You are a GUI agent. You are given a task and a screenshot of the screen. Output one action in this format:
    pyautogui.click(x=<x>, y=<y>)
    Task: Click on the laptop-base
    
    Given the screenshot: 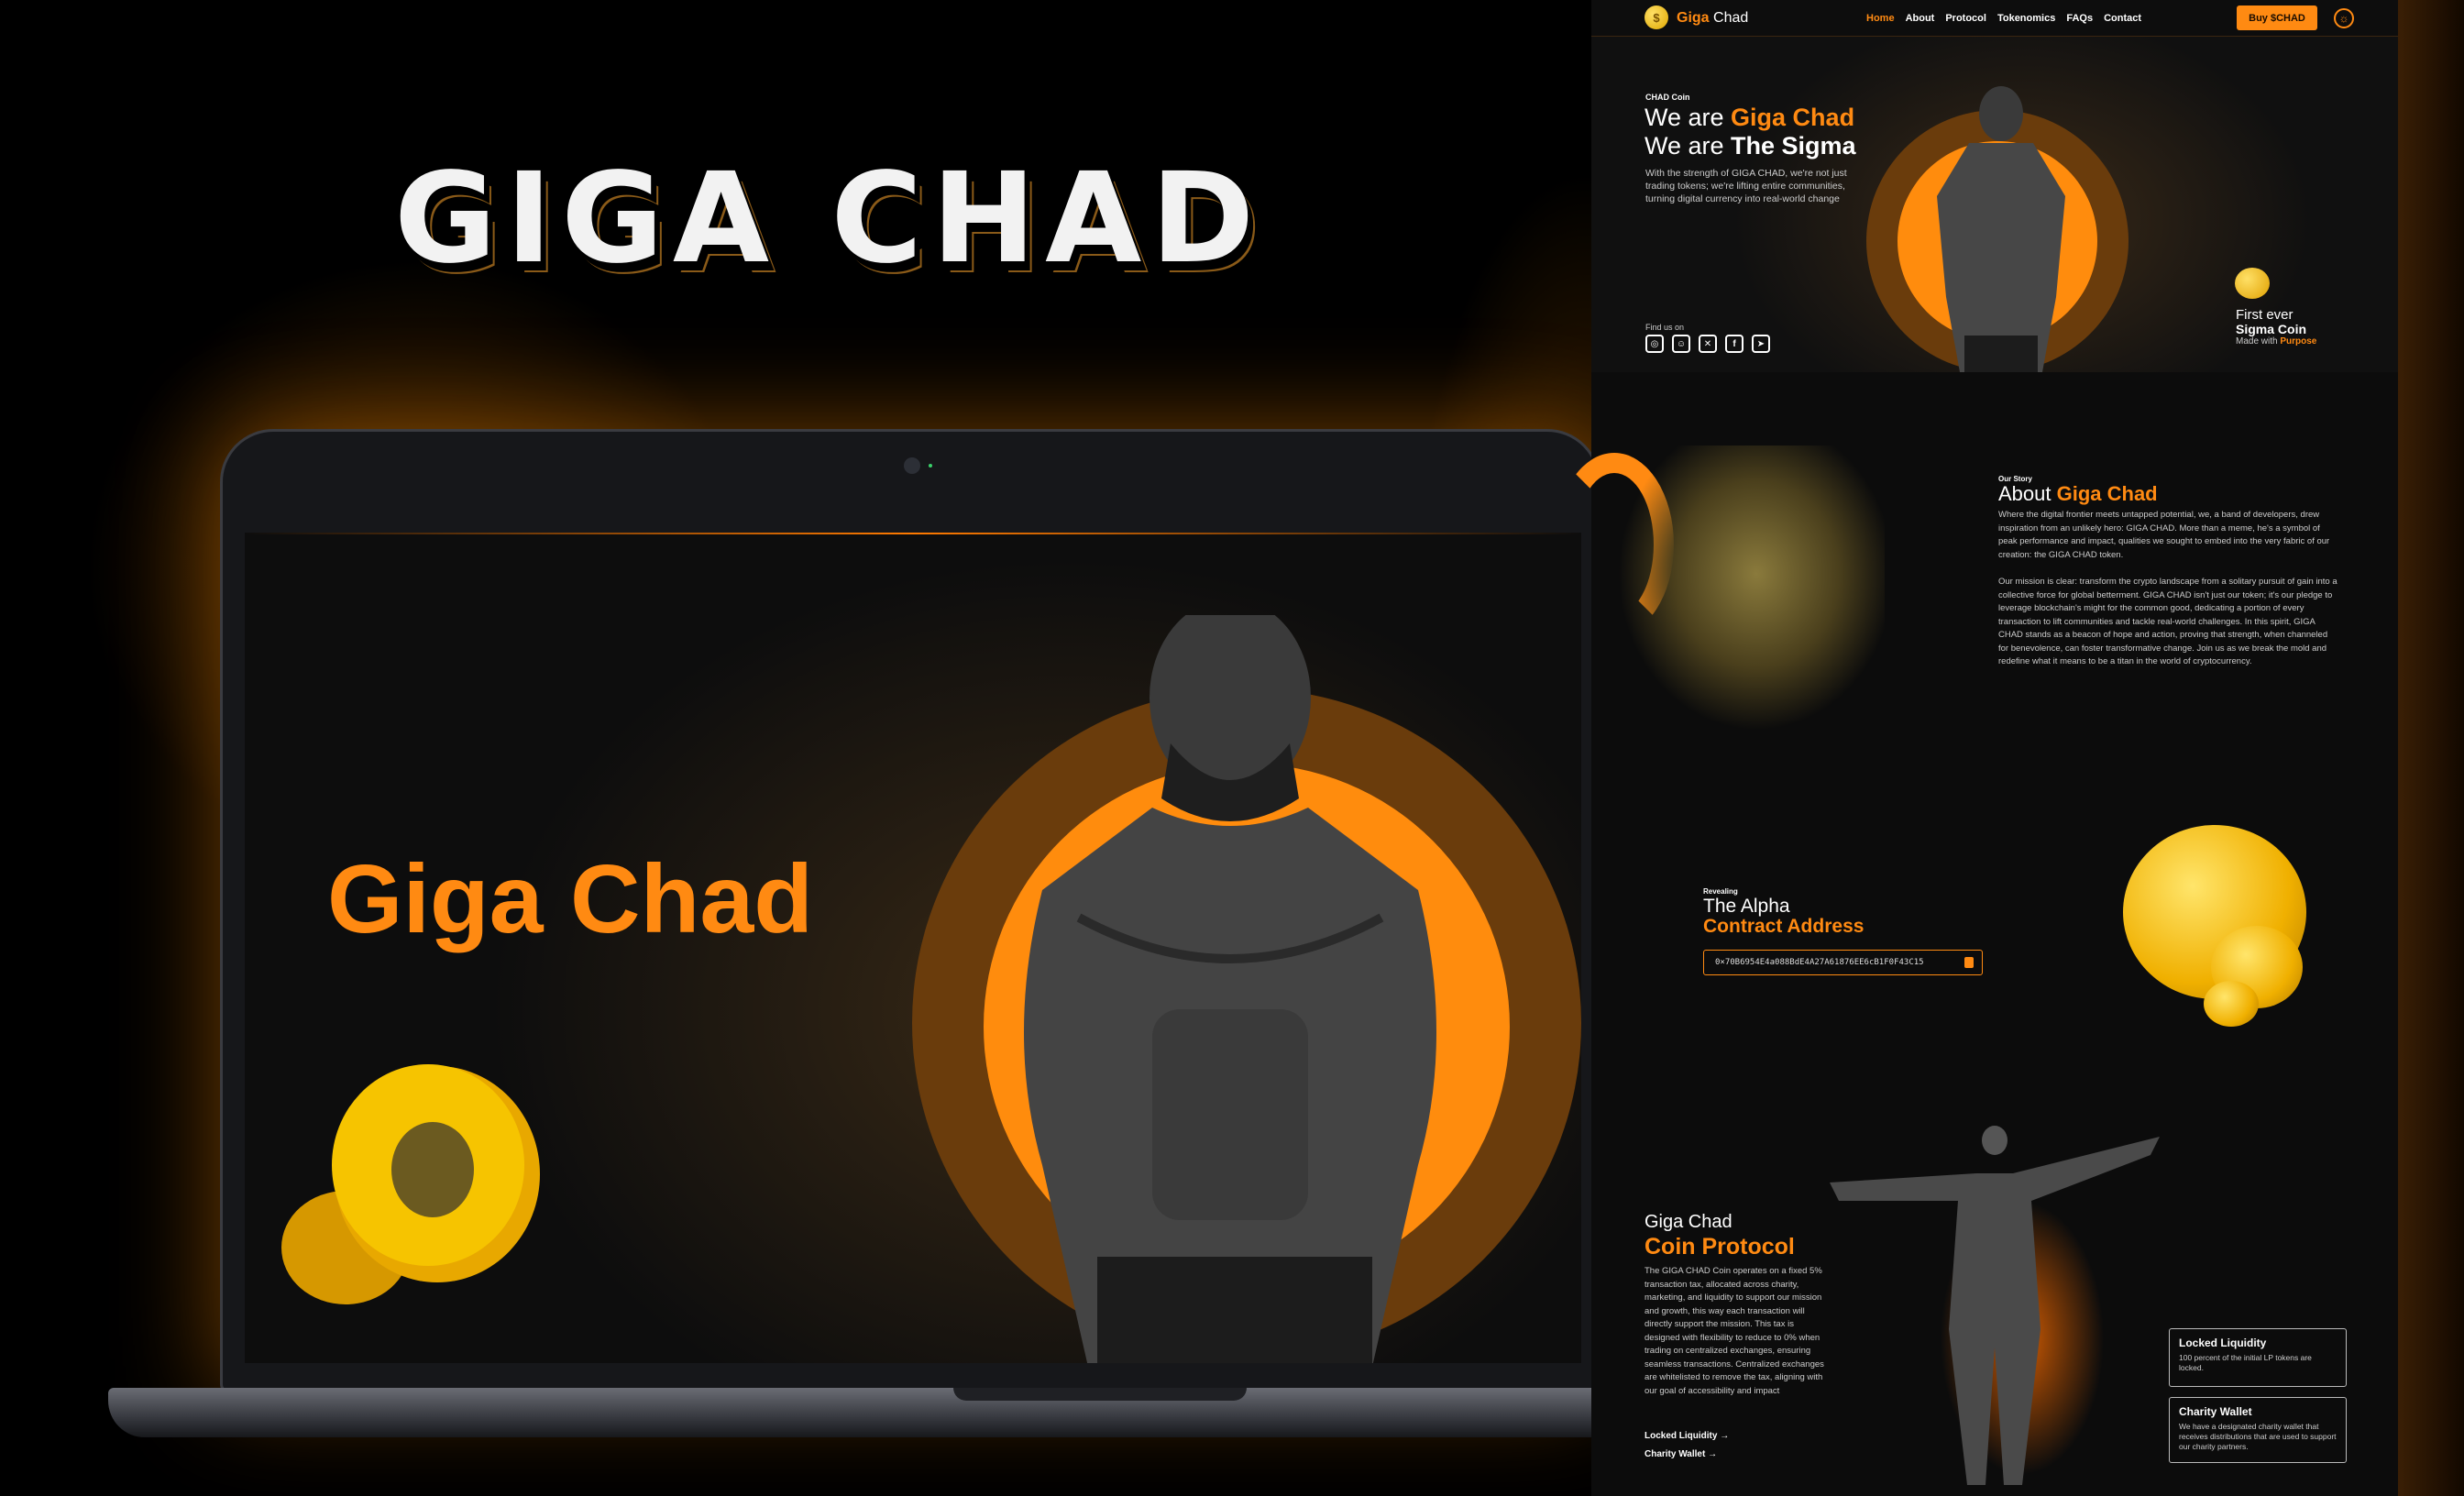 What is the action you would take?
    pyautogui.click(x=910, y=1412)
    